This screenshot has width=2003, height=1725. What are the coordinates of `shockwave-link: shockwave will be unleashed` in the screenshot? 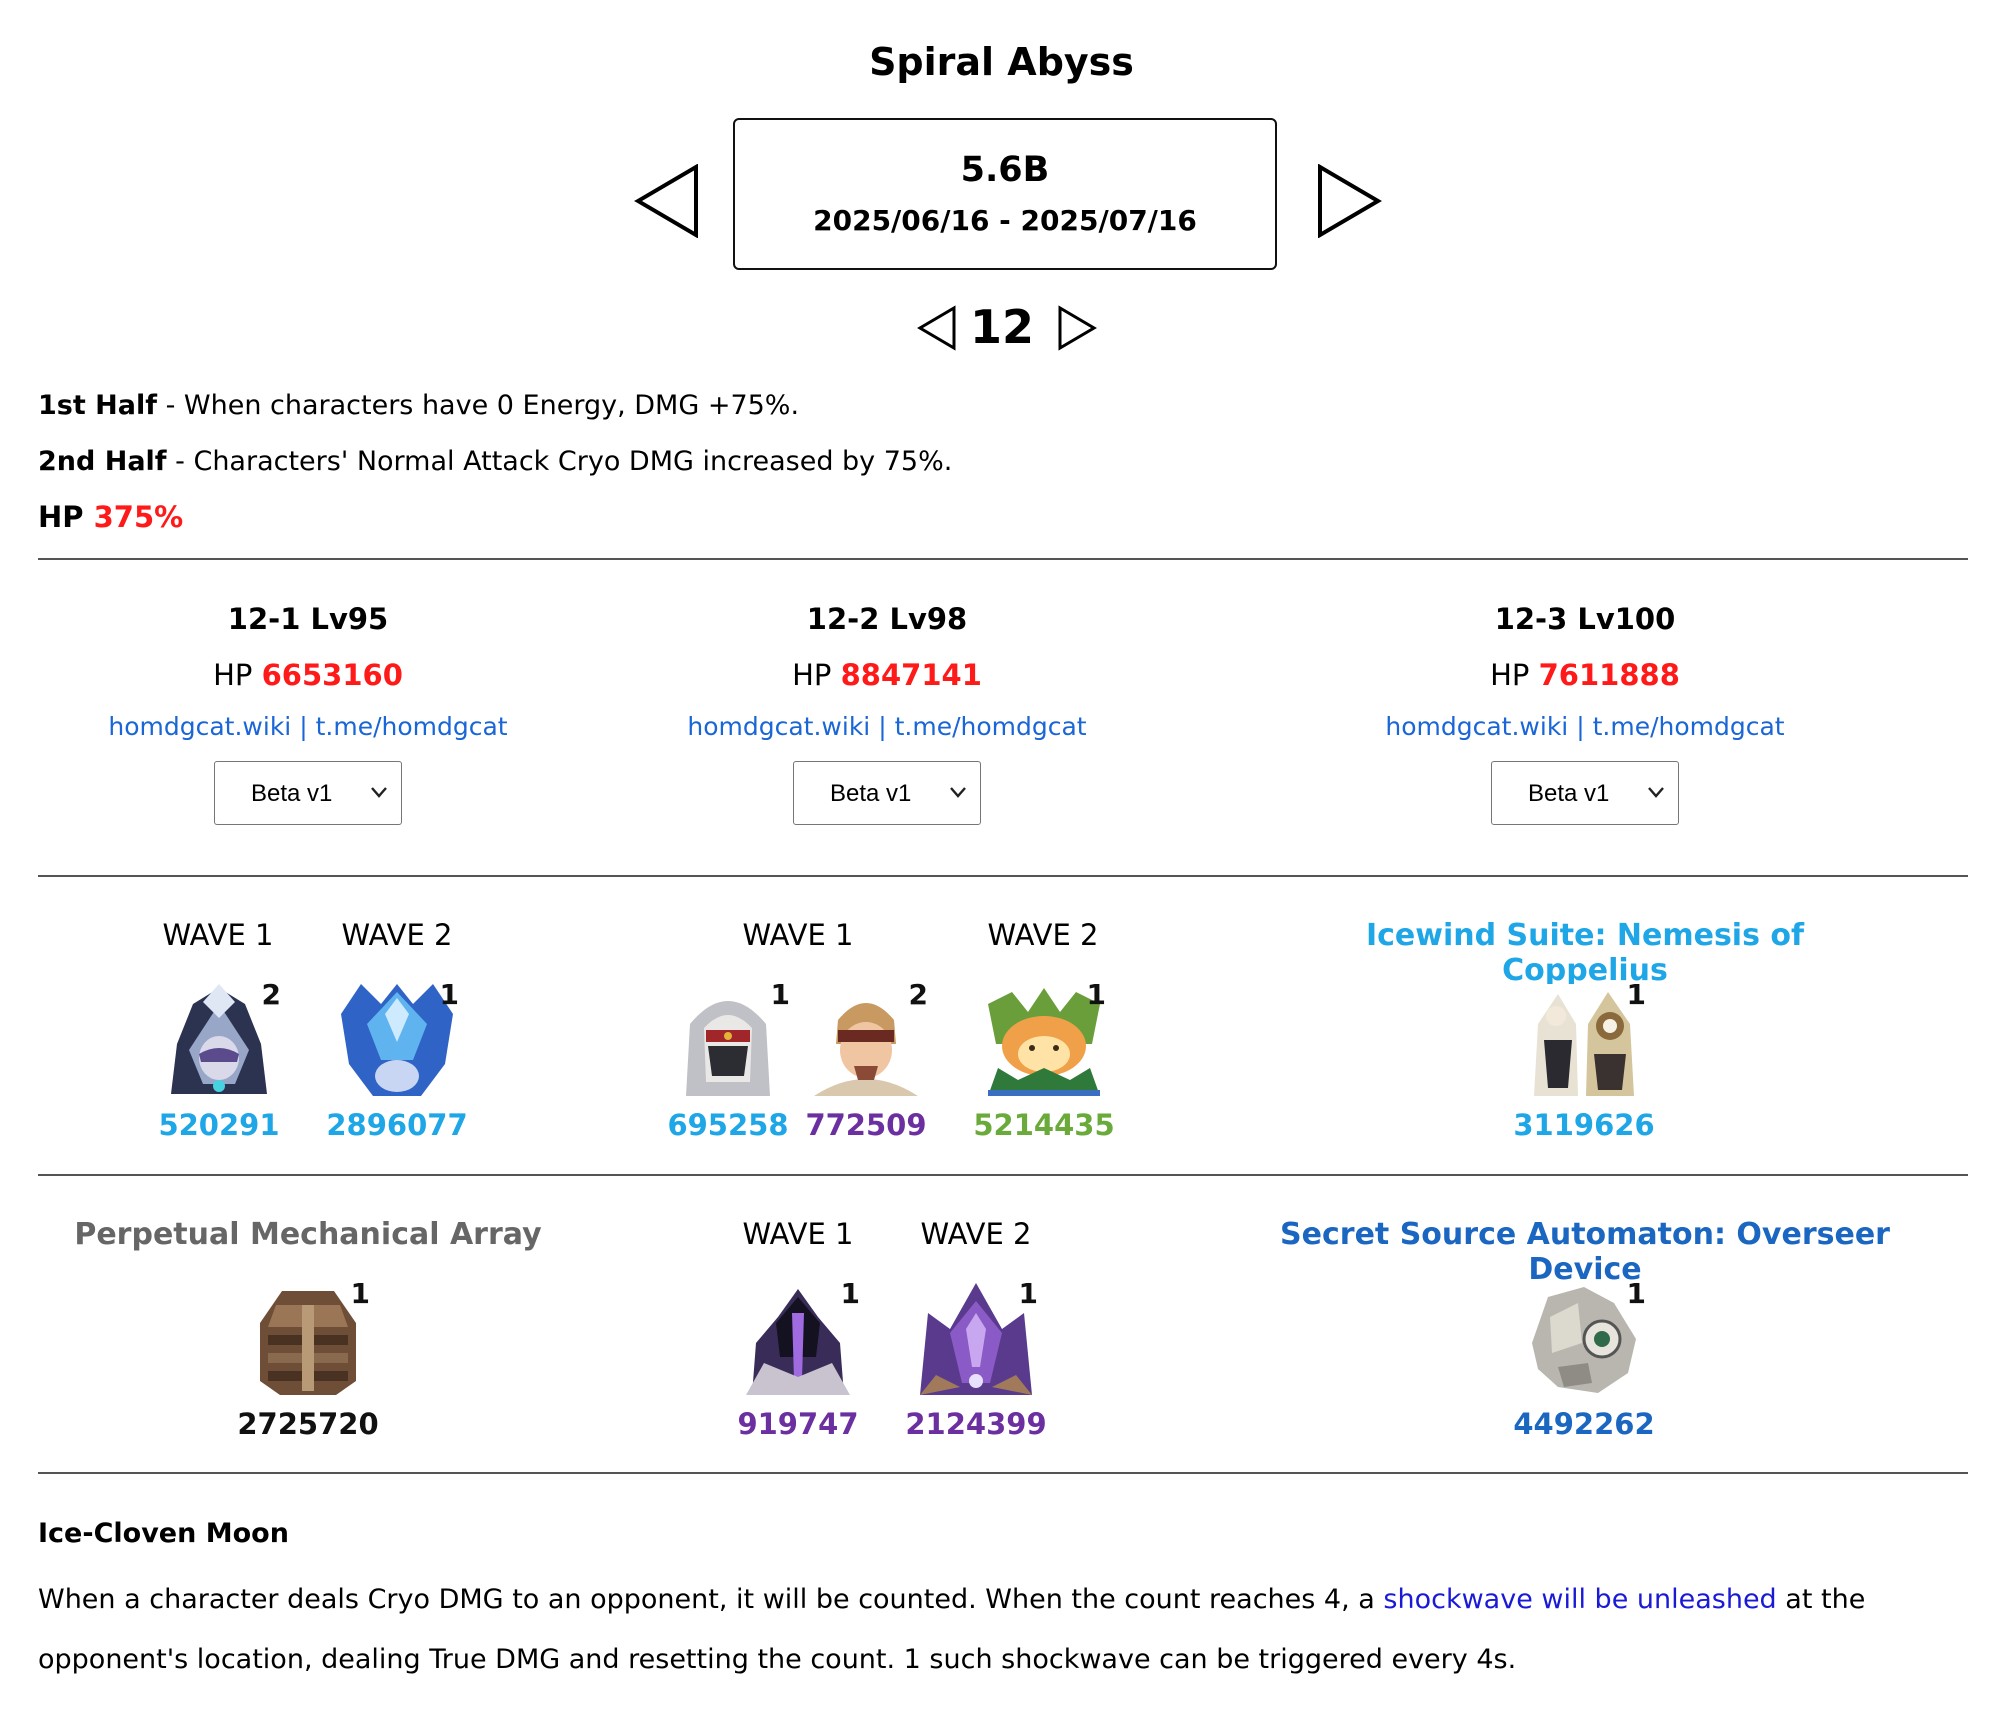 It's located at (1579, 1599).